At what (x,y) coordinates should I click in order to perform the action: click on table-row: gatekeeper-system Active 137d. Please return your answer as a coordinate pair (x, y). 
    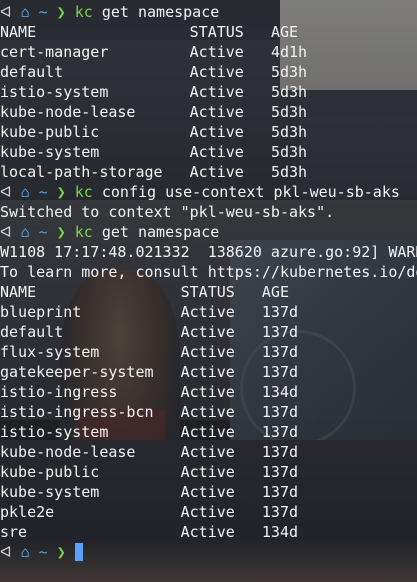
    Looking at the image, I should click on (208, 372).